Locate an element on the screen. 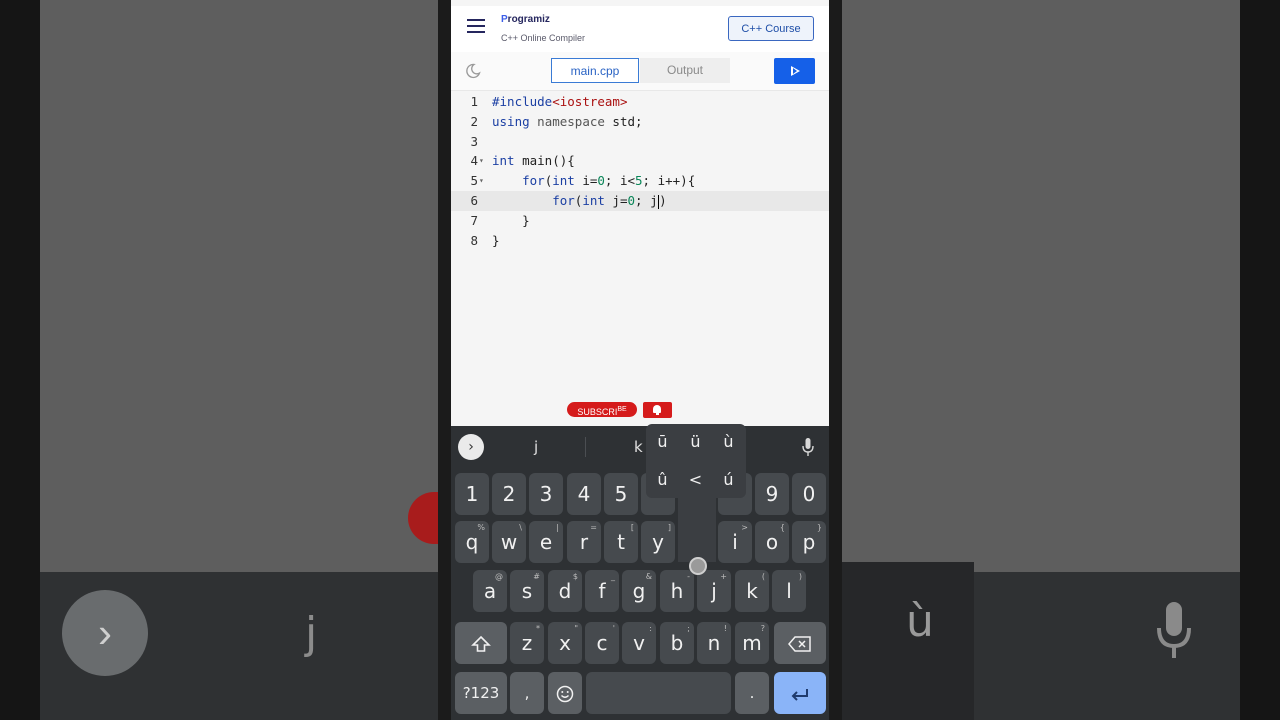  suggestion-bar: › j k is located at coordinates (640, 447).